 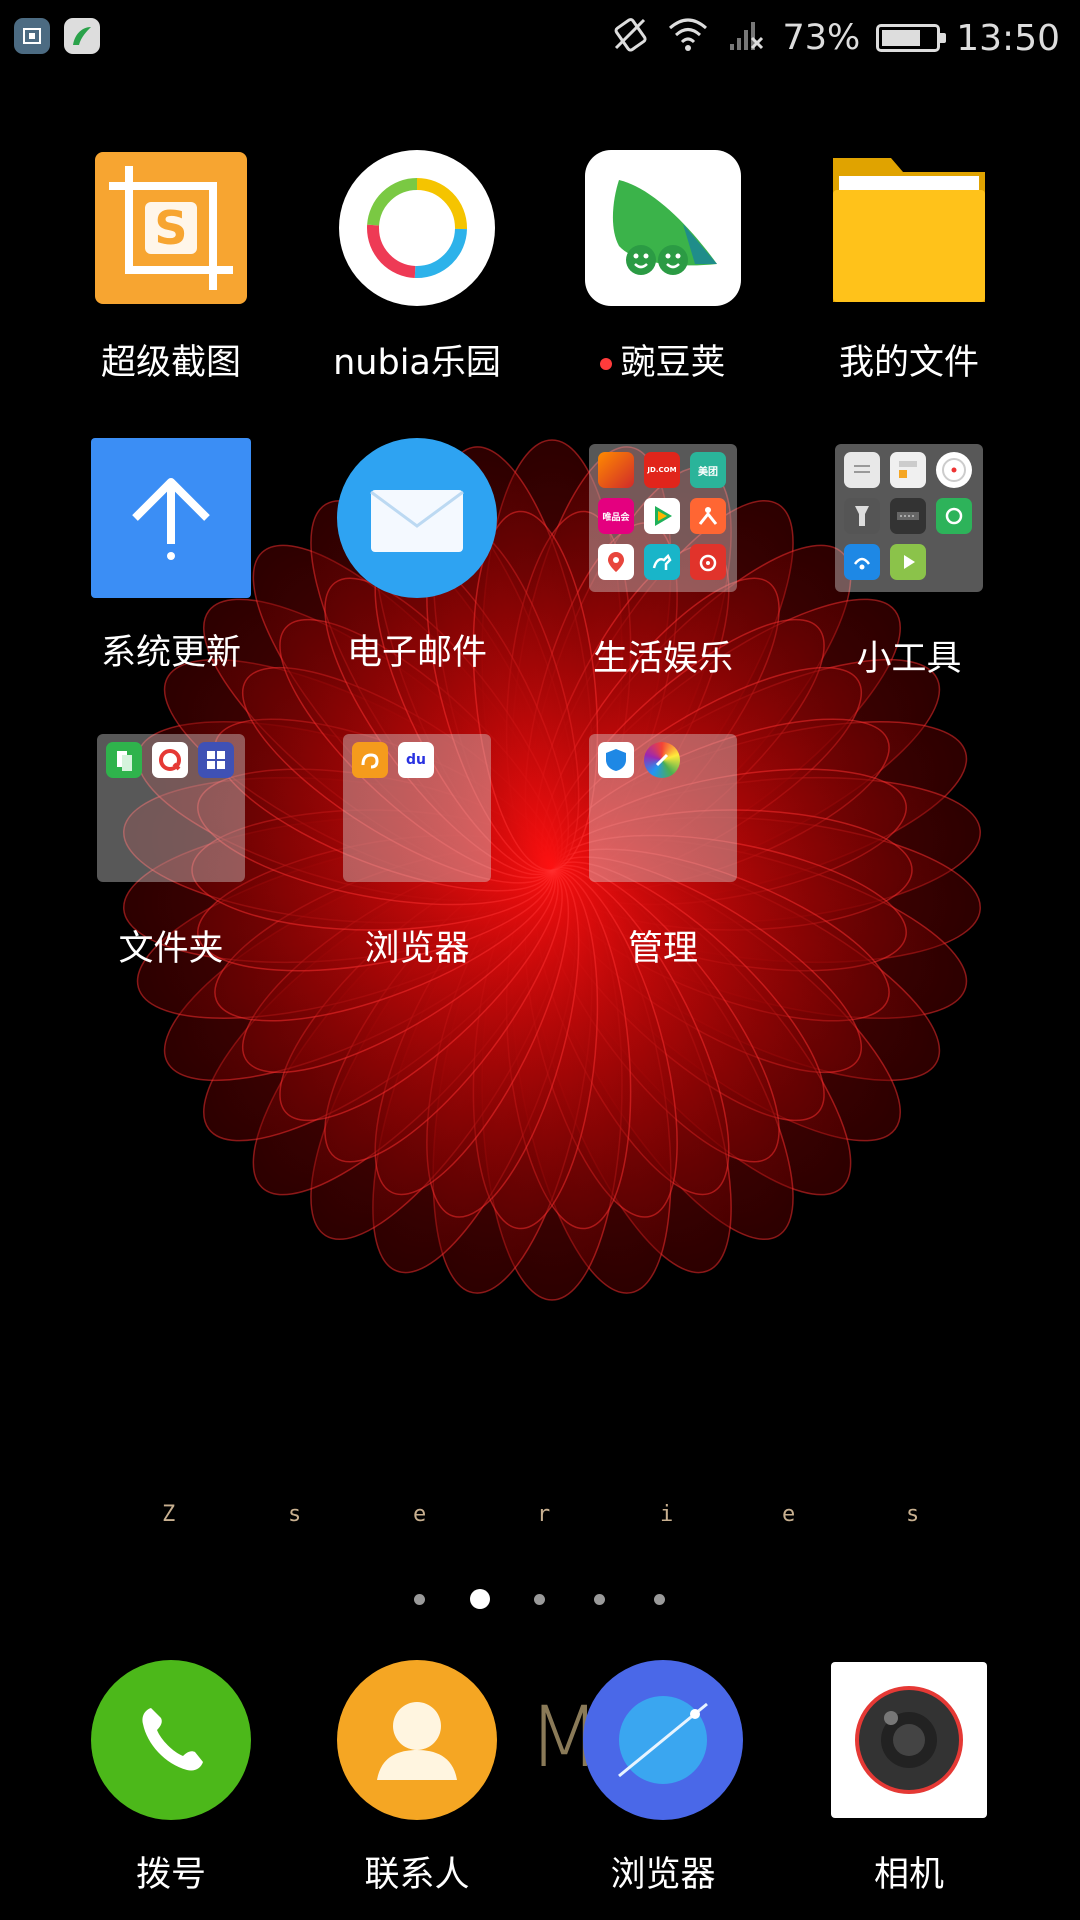 I want to click on uc-browser-icon, so click(x=370, y=760).